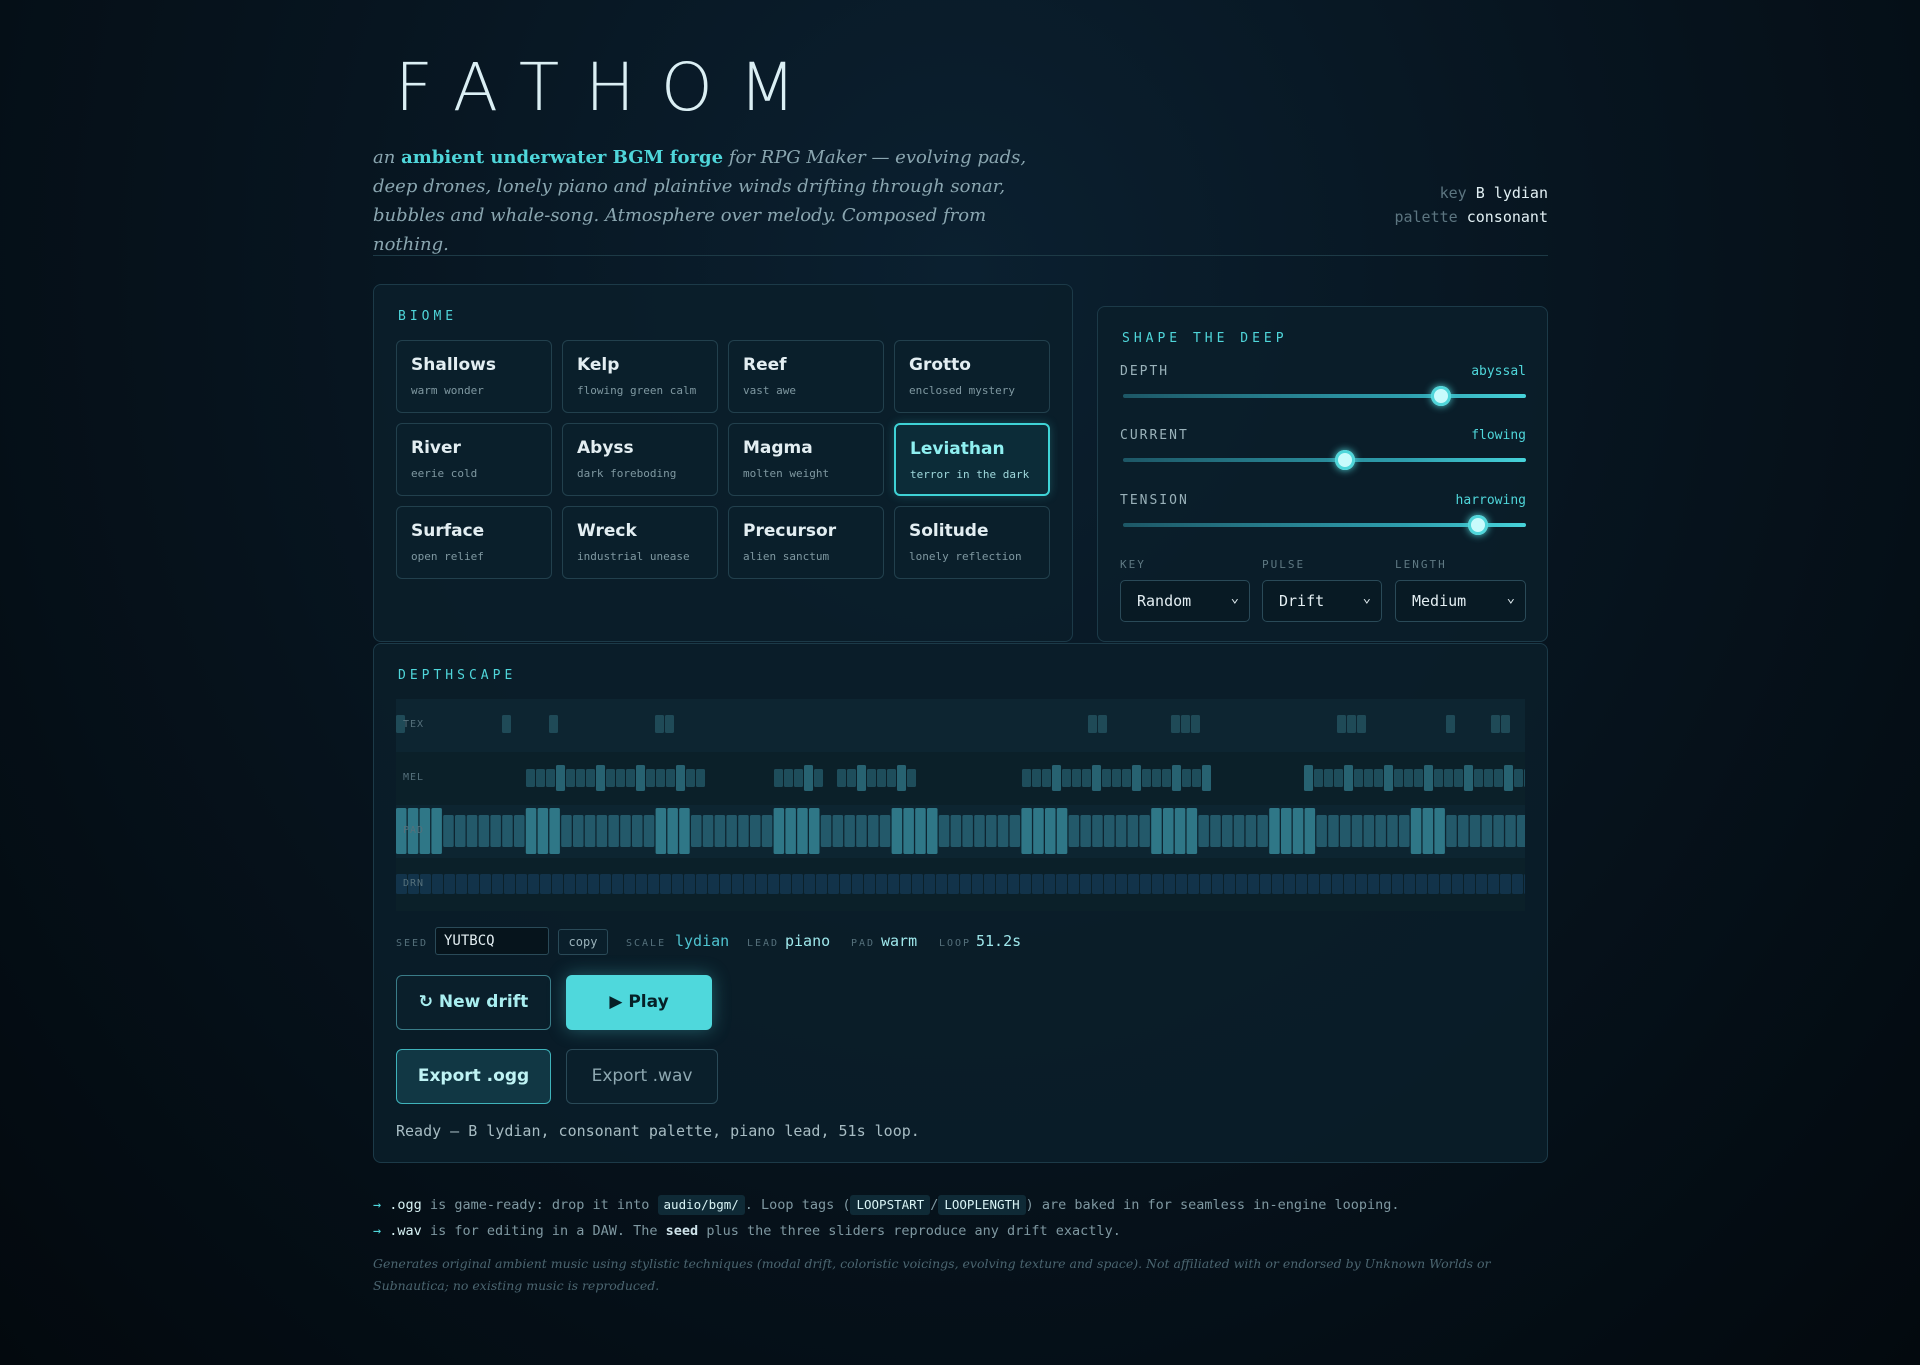 This screenshot has height=1365, width=1920. I want to click on biome-tile-name: Solitude, so click(949, 531).